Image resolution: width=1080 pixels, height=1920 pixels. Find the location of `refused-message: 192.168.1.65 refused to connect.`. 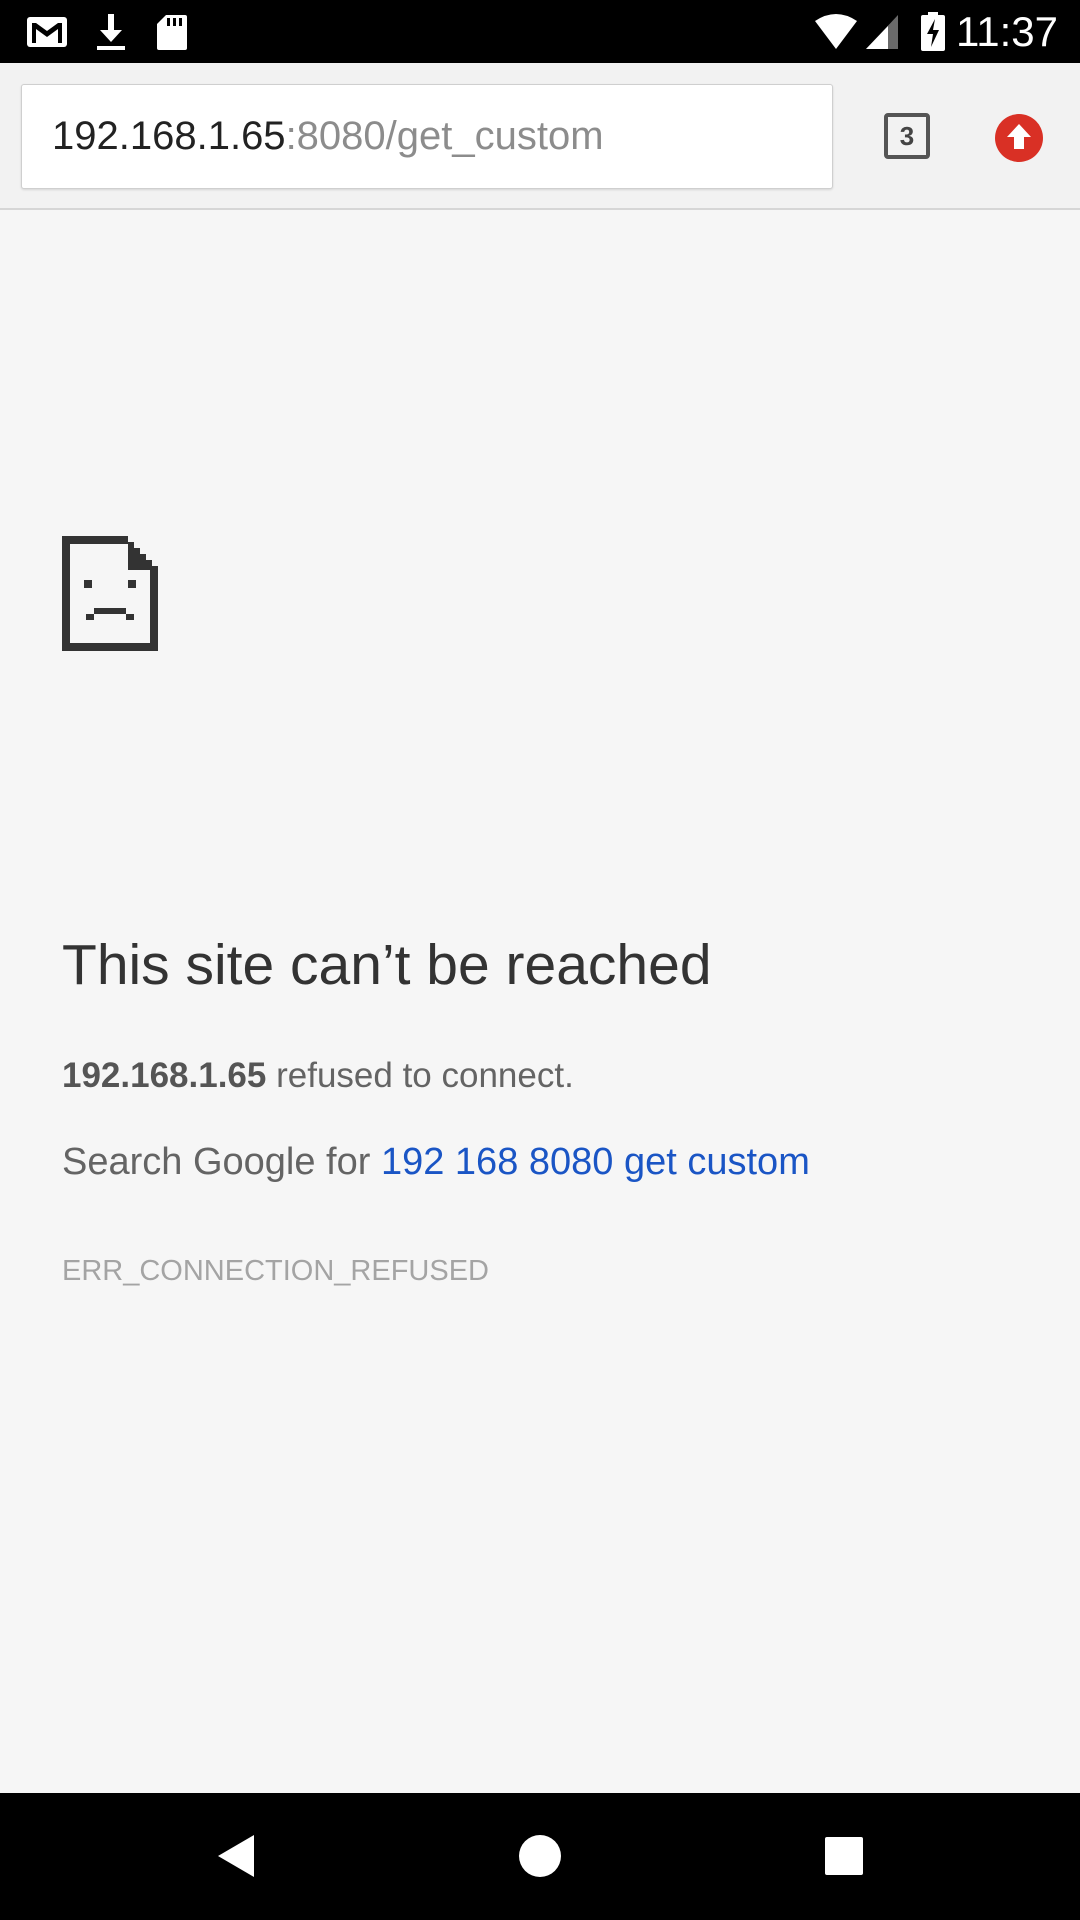

refused-message: 192.168.1.65 refused to connect. is located at coordinates (318, 1076).